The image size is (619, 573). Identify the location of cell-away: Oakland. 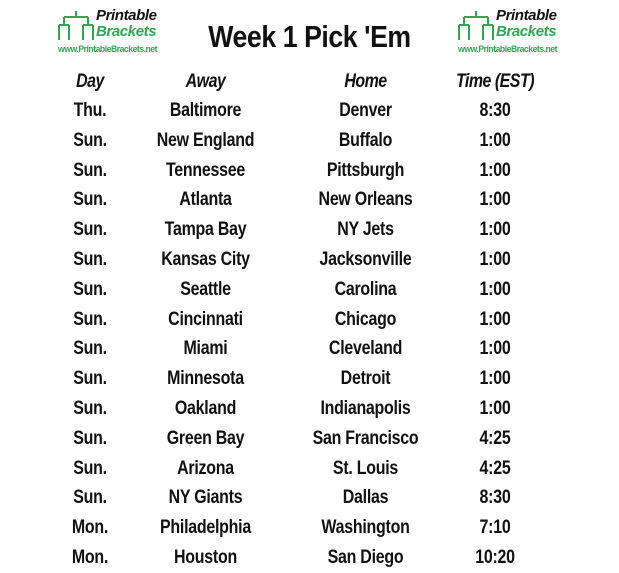
(205, 408).